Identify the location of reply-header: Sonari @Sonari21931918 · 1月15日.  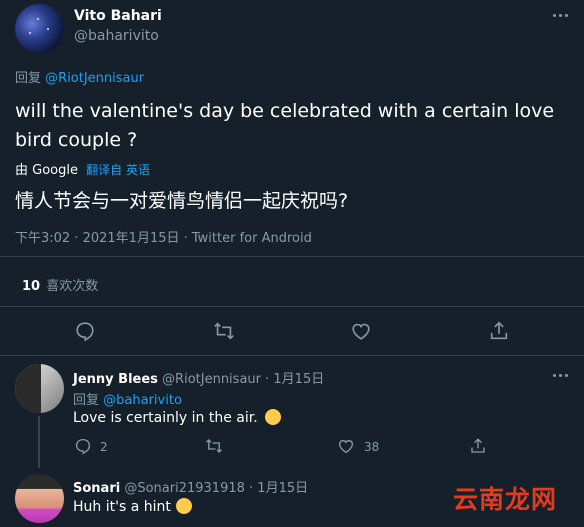
(190, 486).